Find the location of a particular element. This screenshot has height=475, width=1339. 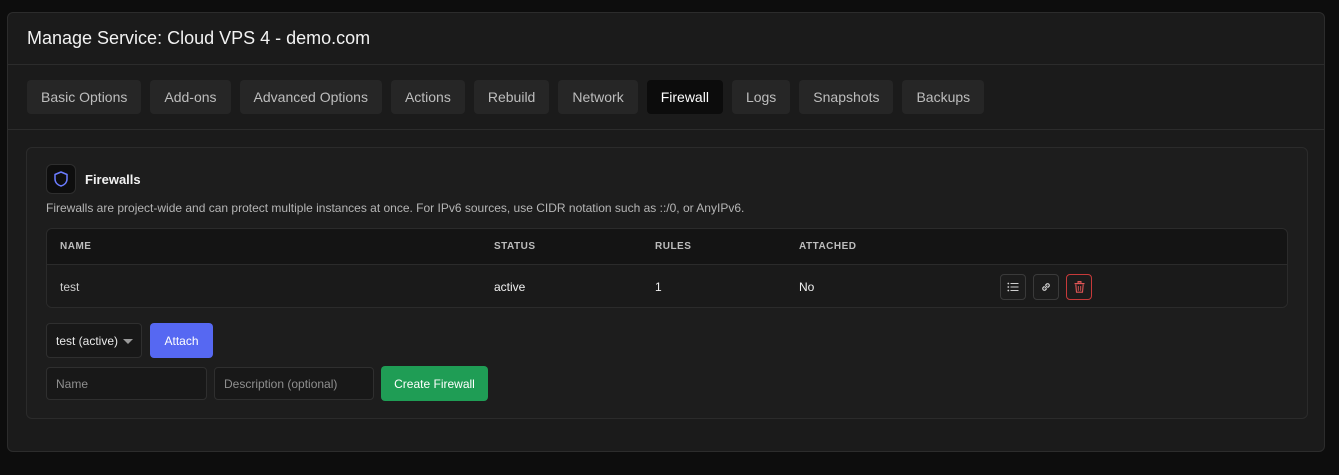

tab-rebuild: Rebuild is located at coordinates (511, 97).